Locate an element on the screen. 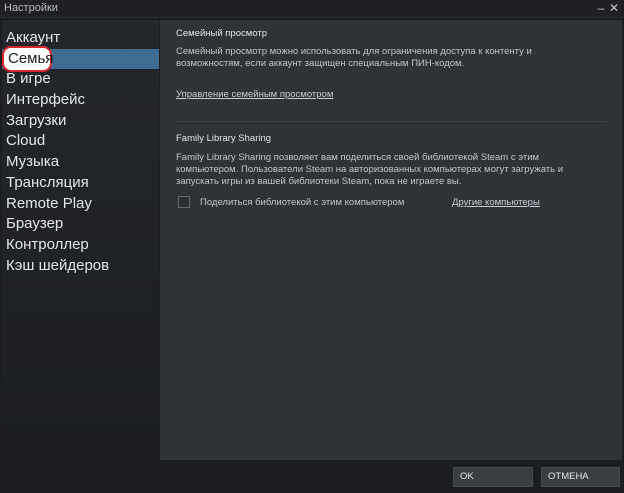 This screenshot has height=493, width=624. family-view-title: Семейный просмотр is located at coordinates (221, 33).